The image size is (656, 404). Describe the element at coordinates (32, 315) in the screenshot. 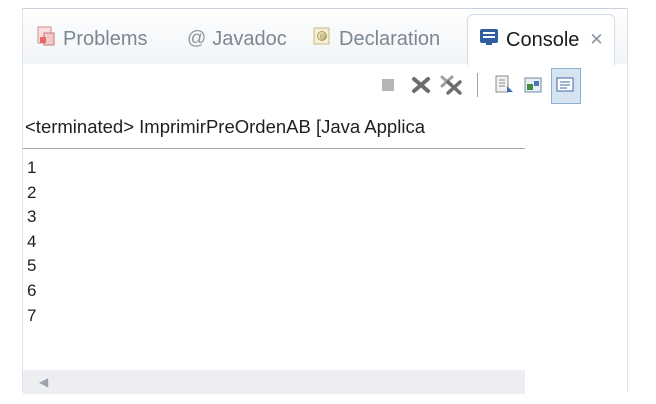

I see `console-line: 7` at that location.